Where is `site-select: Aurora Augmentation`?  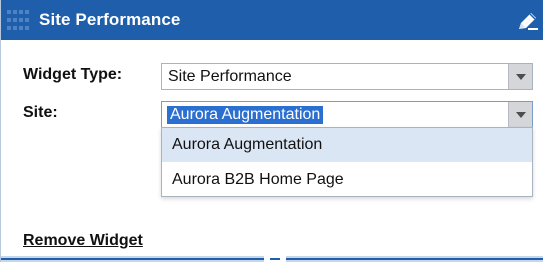 site-select: Aurora Augmentation is located at coordinates (347, 114).